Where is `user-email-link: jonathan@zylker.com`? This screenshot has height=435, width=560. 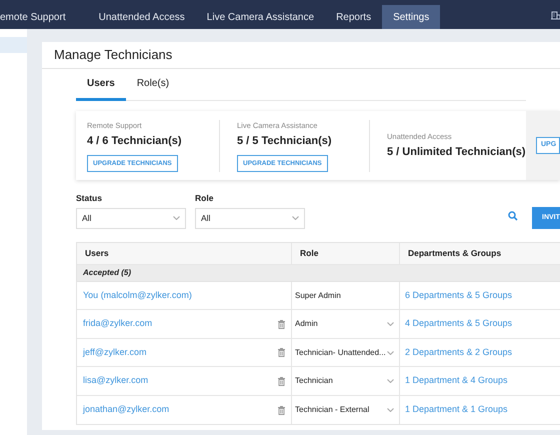 user-email-link: jonathan@zylker.com is located at coordinates (126, 410).